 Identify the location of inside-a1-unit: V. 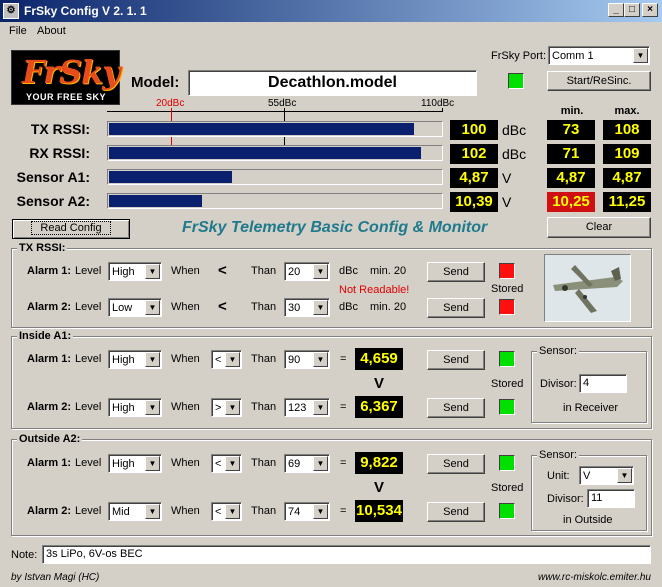
(379, 383).